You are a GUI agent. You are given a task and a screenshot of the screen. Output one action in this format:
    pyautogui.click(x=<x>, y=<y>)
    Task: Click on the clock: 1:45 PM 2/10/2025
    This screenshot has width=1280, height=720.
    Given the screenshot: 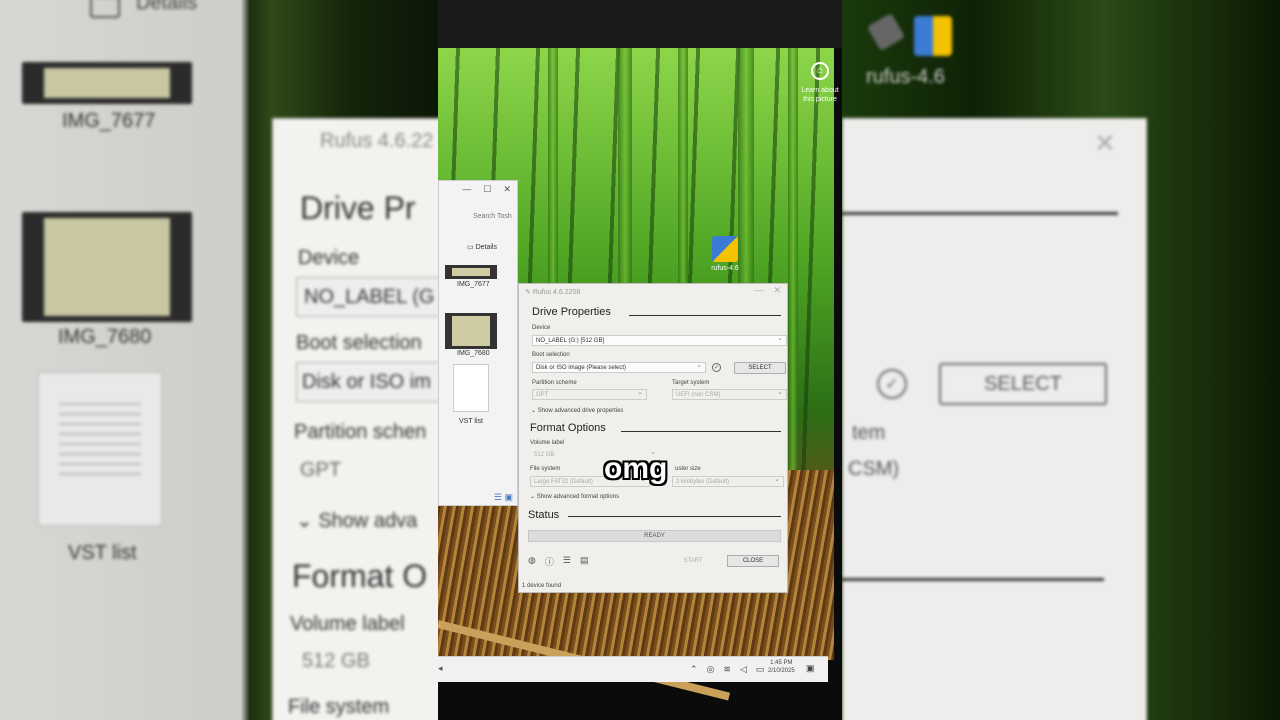 What is the action you would take?
    pyautogui.click(x=781, y=667)
    